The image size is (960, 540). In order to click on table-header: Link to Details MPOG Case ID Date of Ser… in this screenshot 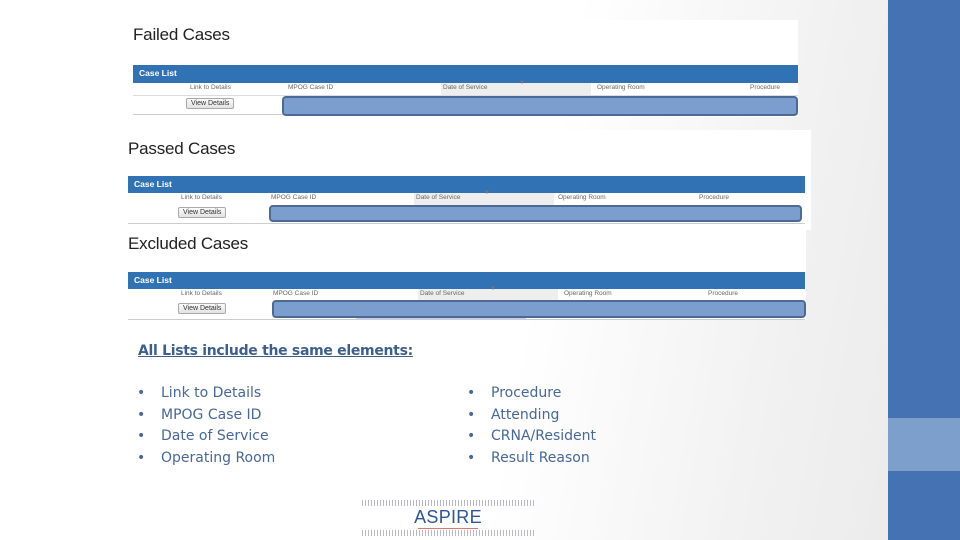, I will do `click(465, 88)`.